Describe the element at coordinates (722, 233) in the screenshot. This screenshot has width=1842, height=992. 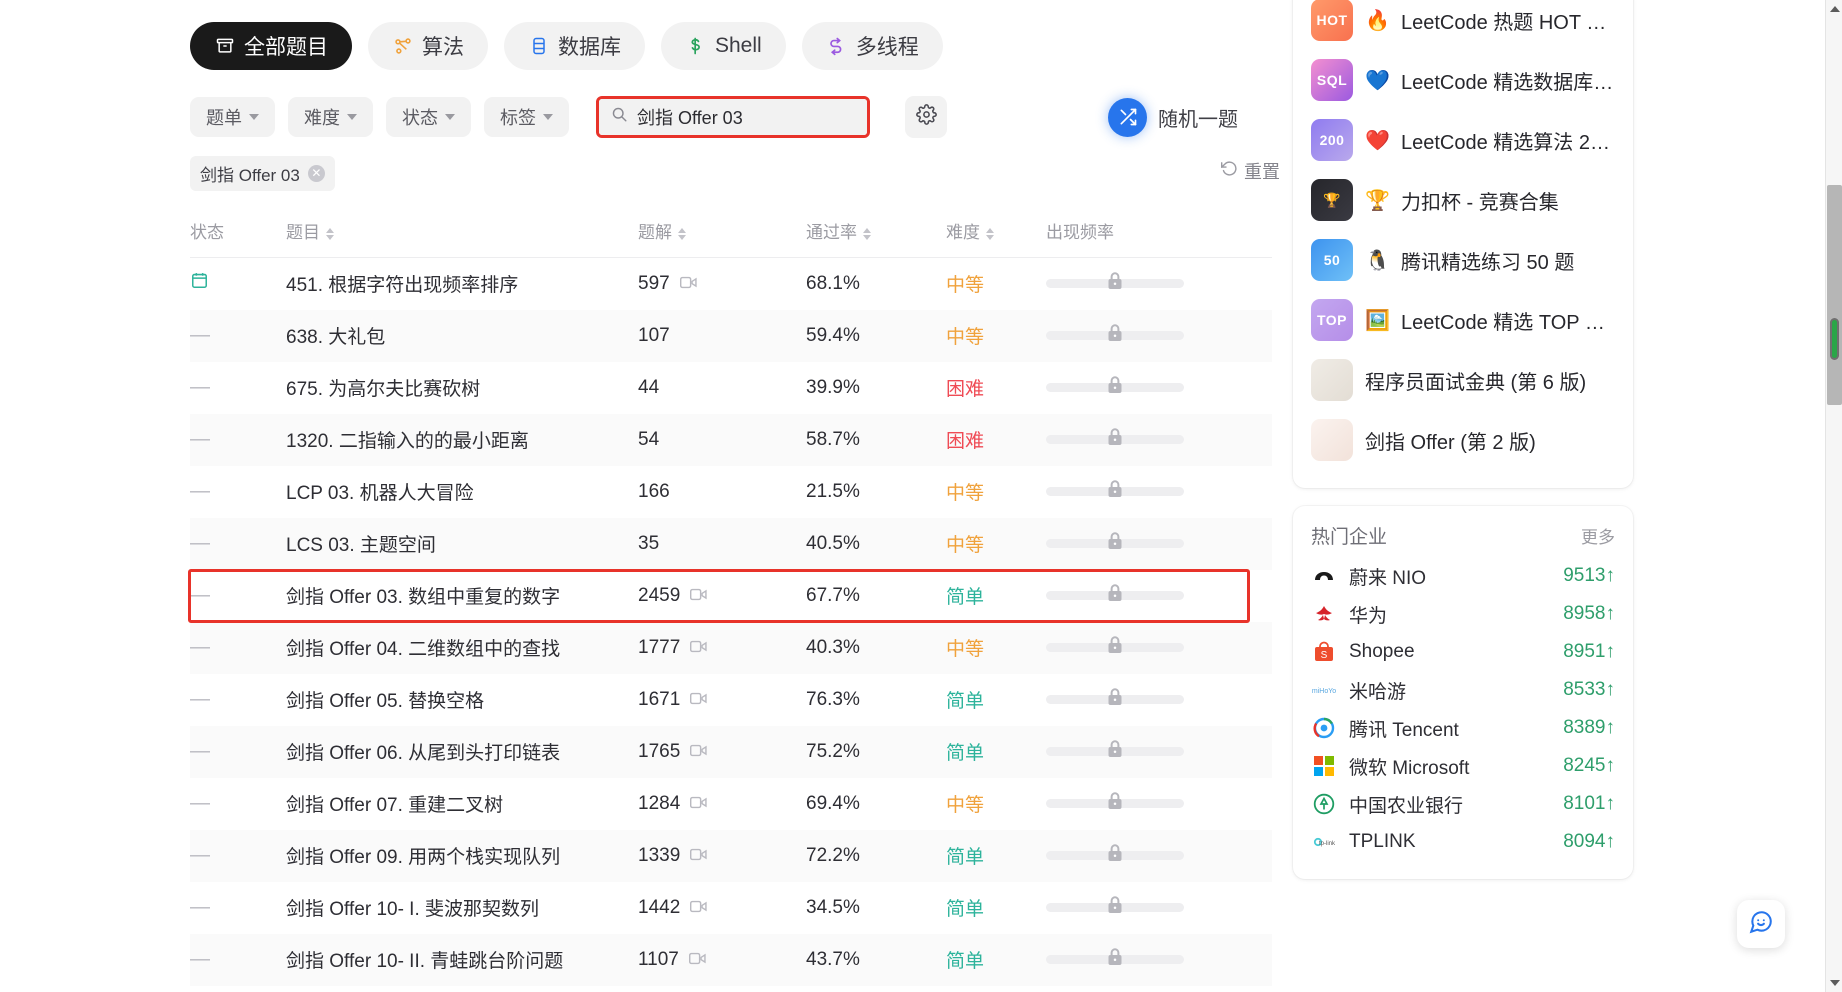
I see `column-header: 题解` at that location.